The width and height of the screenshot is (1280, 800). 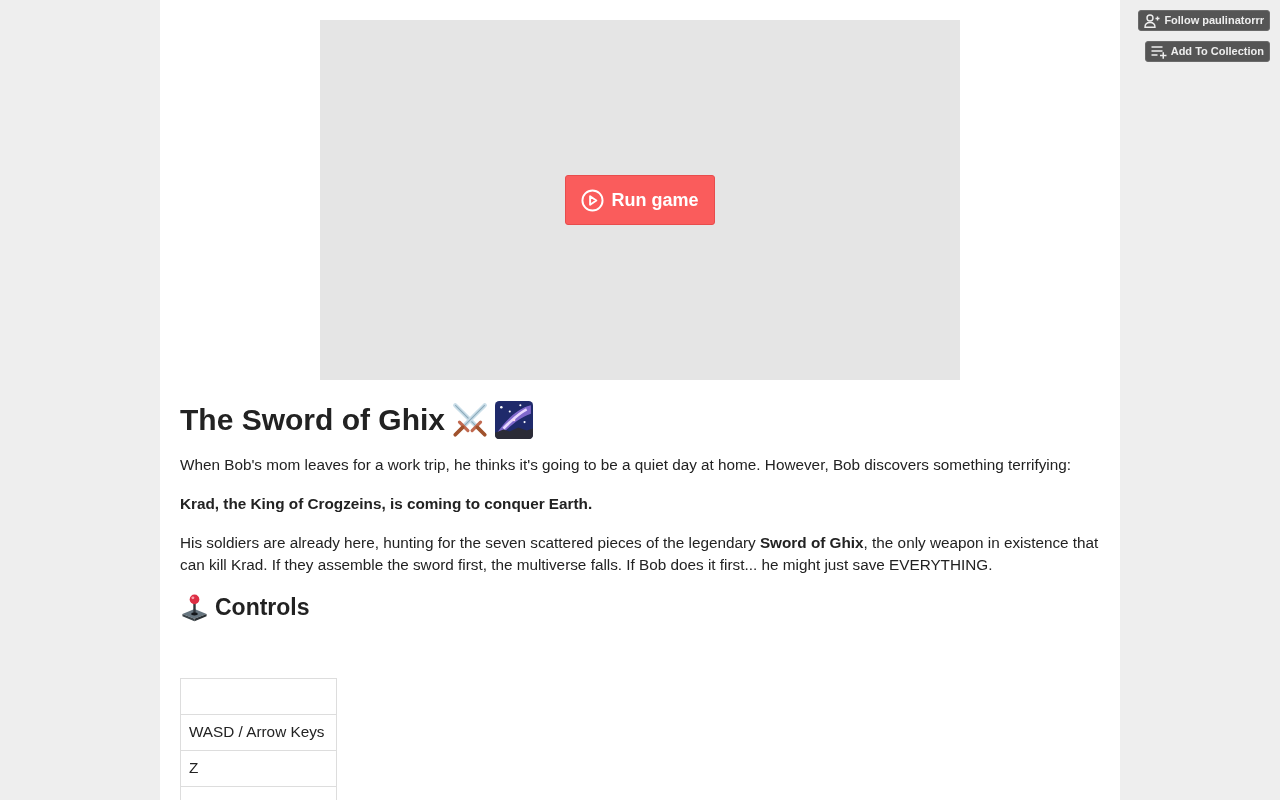 What do you see at coordinates (626, 465) in the screenshot?
I see `description-paragraph: When Bob's mom leaves for a work trip, he thinks it's going to be a quiet day at home. However, Bob discovers something terrifying:` at bounding box center [626, 465].